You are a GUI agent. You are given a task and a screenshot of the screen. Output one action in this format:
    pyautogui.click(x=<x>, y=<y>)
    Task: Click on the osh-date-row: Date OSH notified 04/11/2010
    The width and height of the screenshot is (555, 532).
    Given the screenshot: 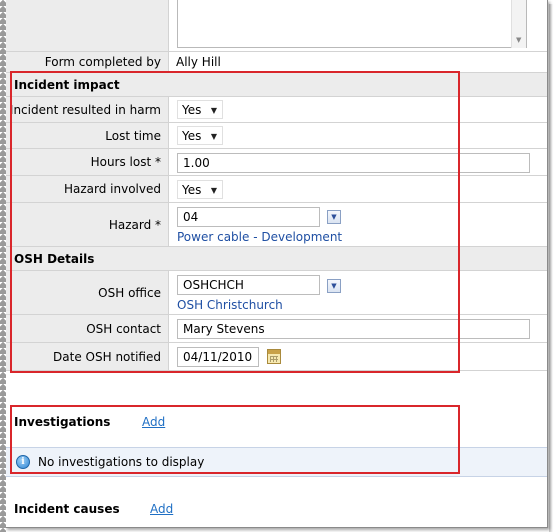 What is the action you would take?
    pyautogui.click(x=276, y=357)
    